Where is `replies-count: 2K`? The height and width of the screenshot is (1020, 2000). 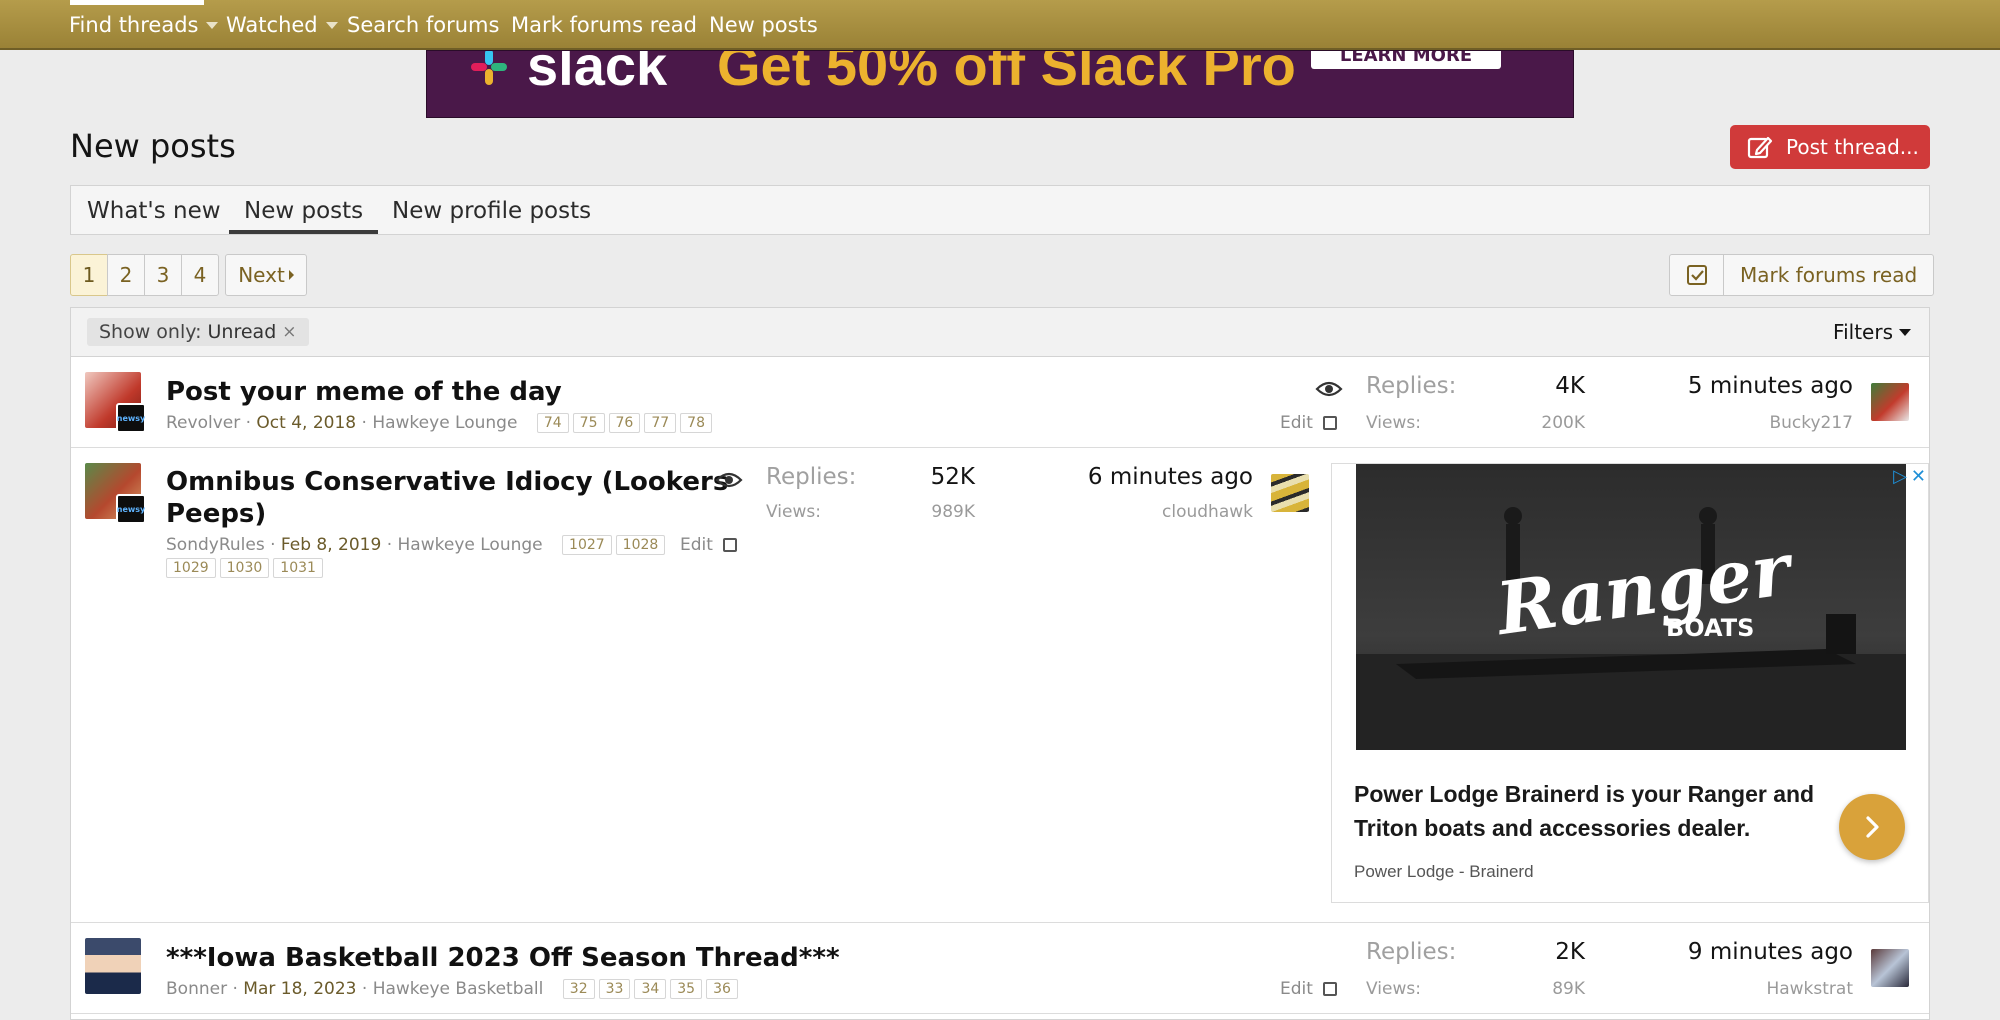
replies-count: 2K is located at coordinates (1570, 952).